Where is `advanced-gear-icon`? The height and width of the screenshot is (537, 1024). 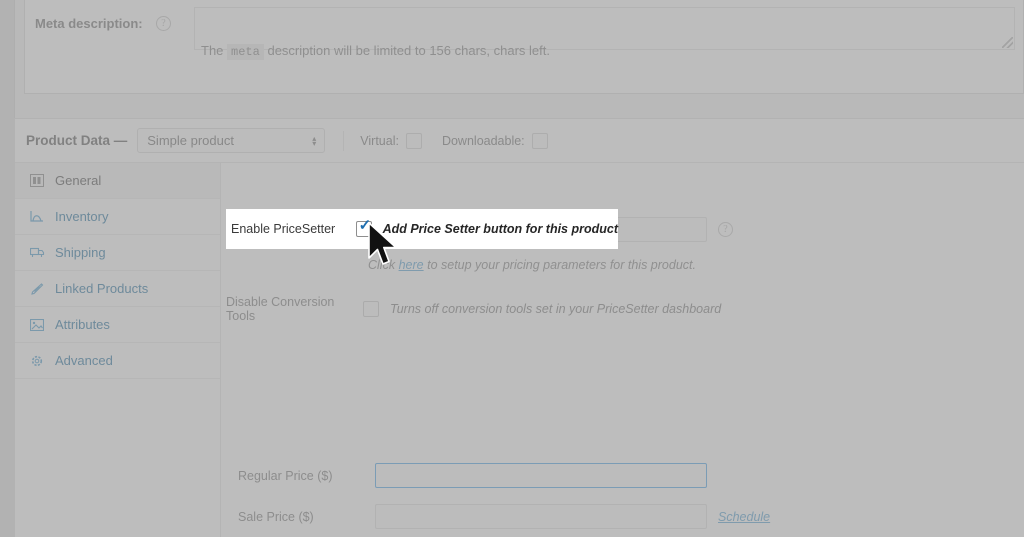
advanced-gear-icon is located at coordinates (37, 361).